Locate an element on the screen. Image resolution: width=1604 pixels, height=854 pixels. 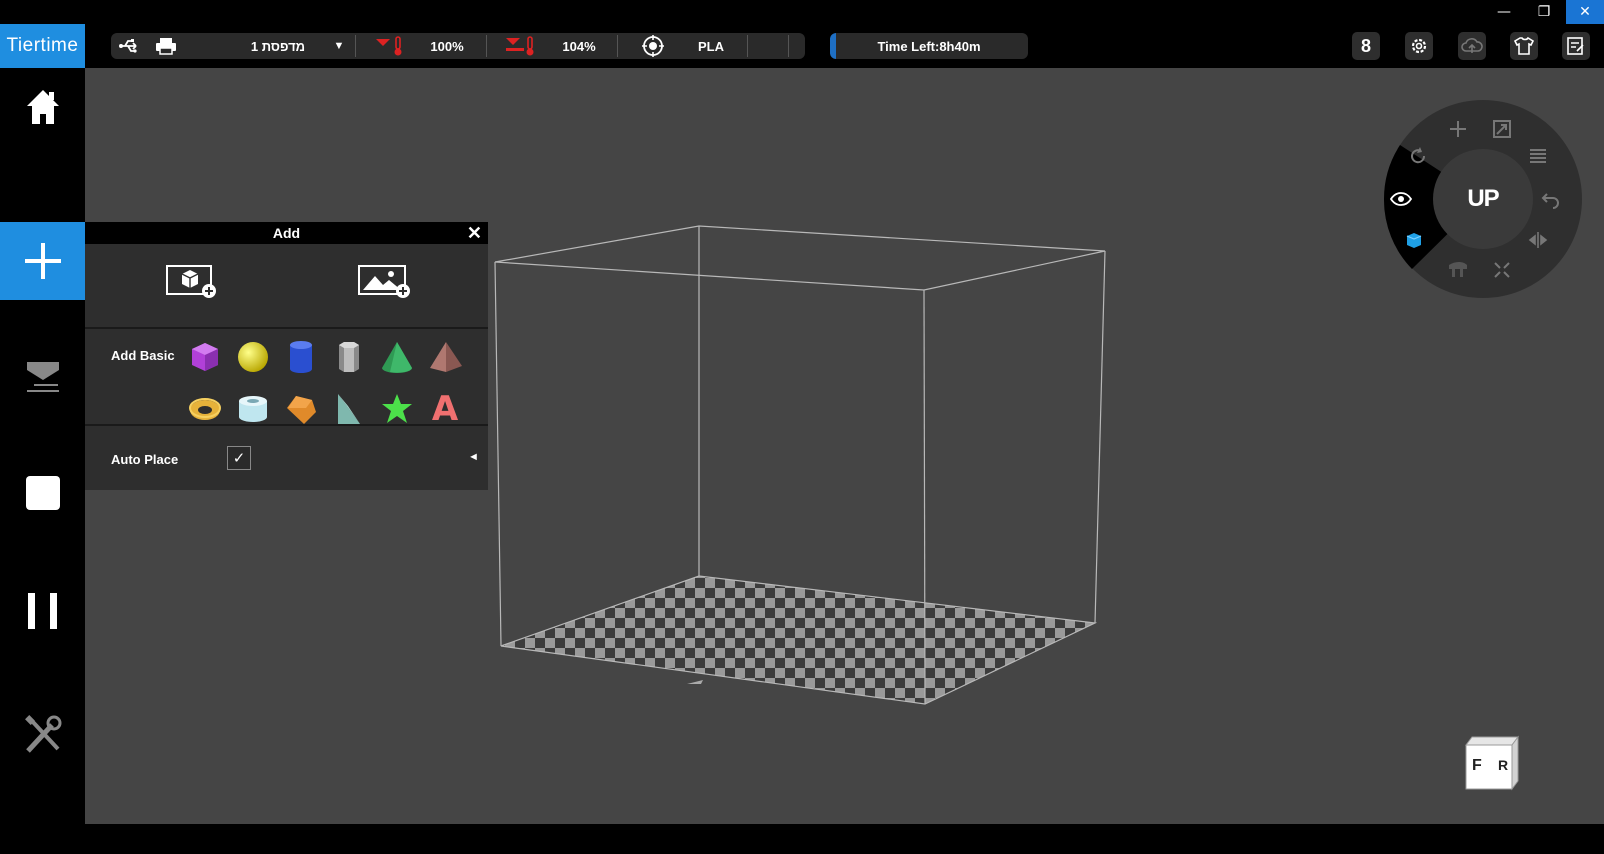
bed-temp-value: 104% is located at coordinates (579, 46).